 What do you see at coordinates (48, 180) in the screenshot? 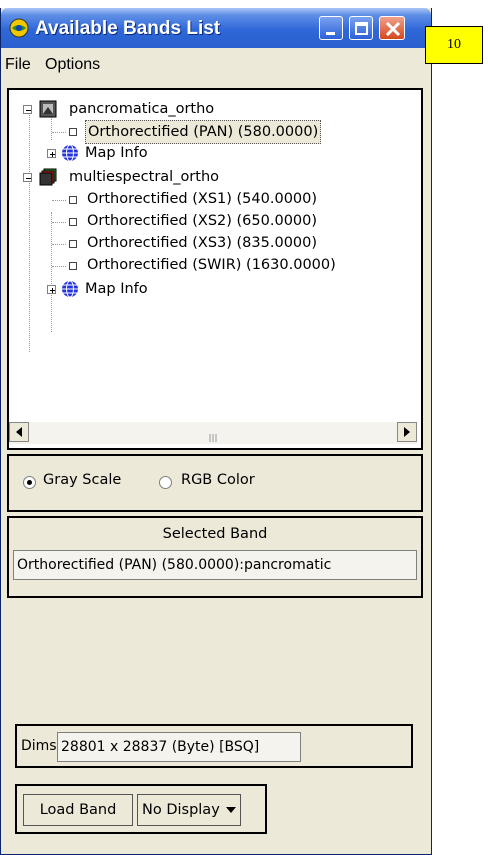
I see `multiband-file-icon` at bounding box center [48, 180].